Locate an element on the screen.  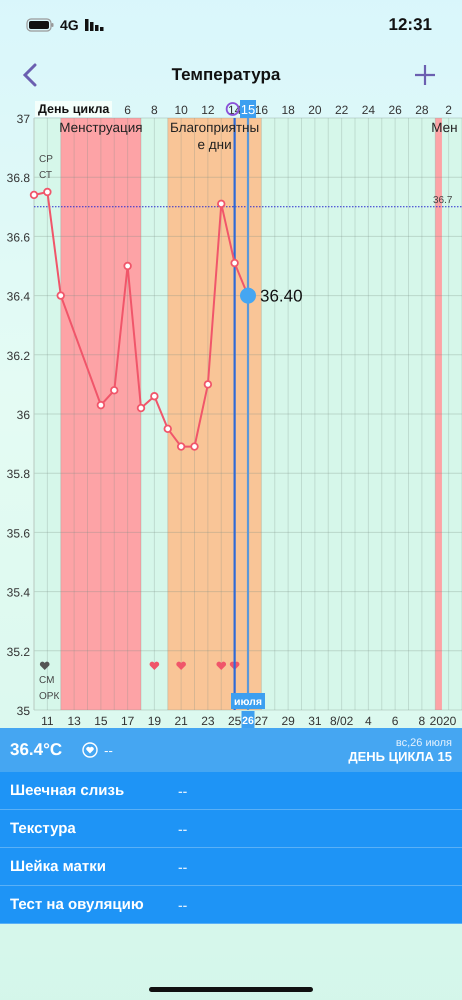
signal-icon is located at coordinates (94, 25).